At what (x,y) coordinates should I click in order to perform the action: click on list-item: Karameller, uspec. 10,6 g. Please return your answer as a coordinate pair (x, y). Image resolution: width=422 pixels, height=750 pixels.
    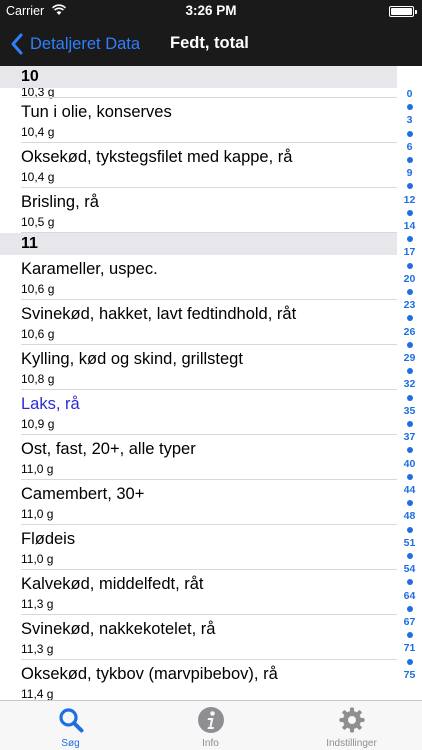
    Looking at the image, I should click on (198, 277).